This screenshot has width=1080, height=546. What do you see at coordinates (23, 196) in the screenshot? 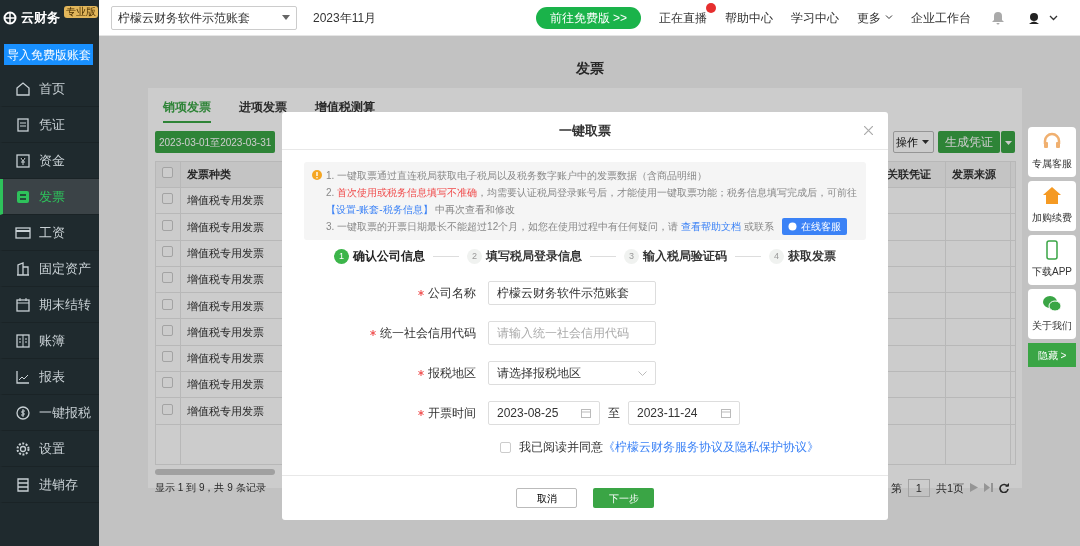
I see `invoice-icon` at bounding box center [23, 196].